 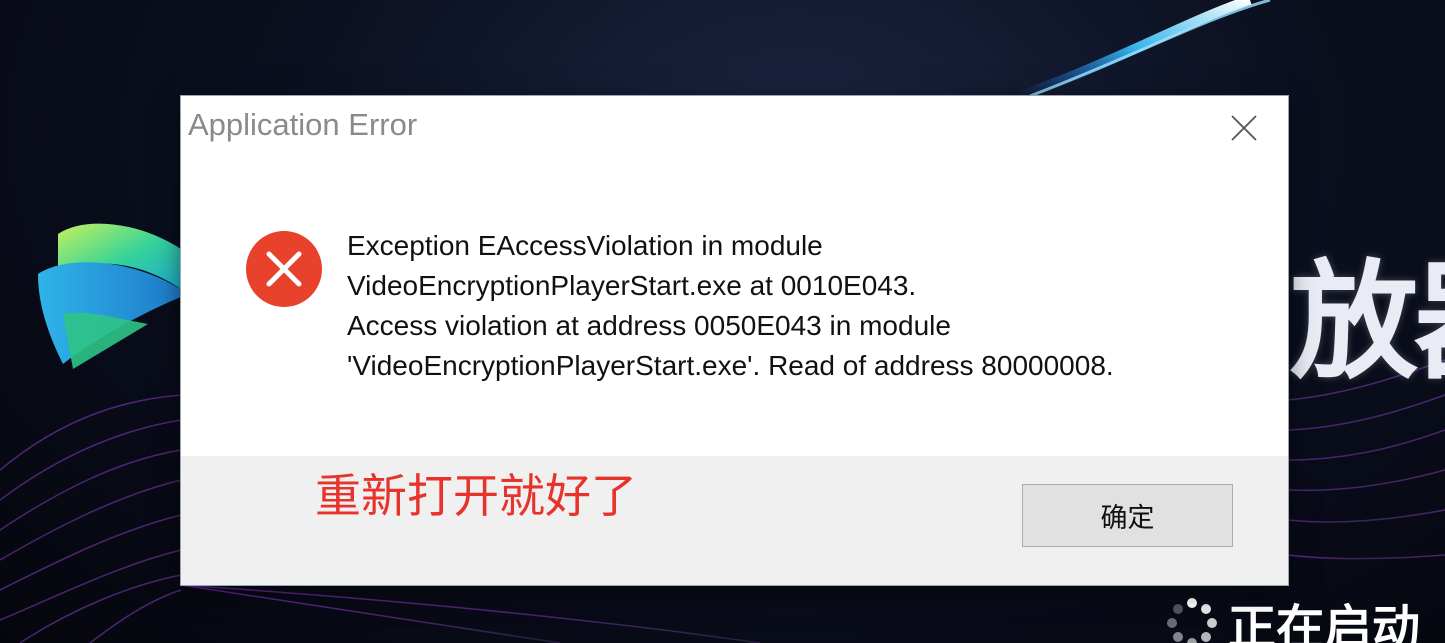 I want to click on close-button, so click(x=1244, y=128).